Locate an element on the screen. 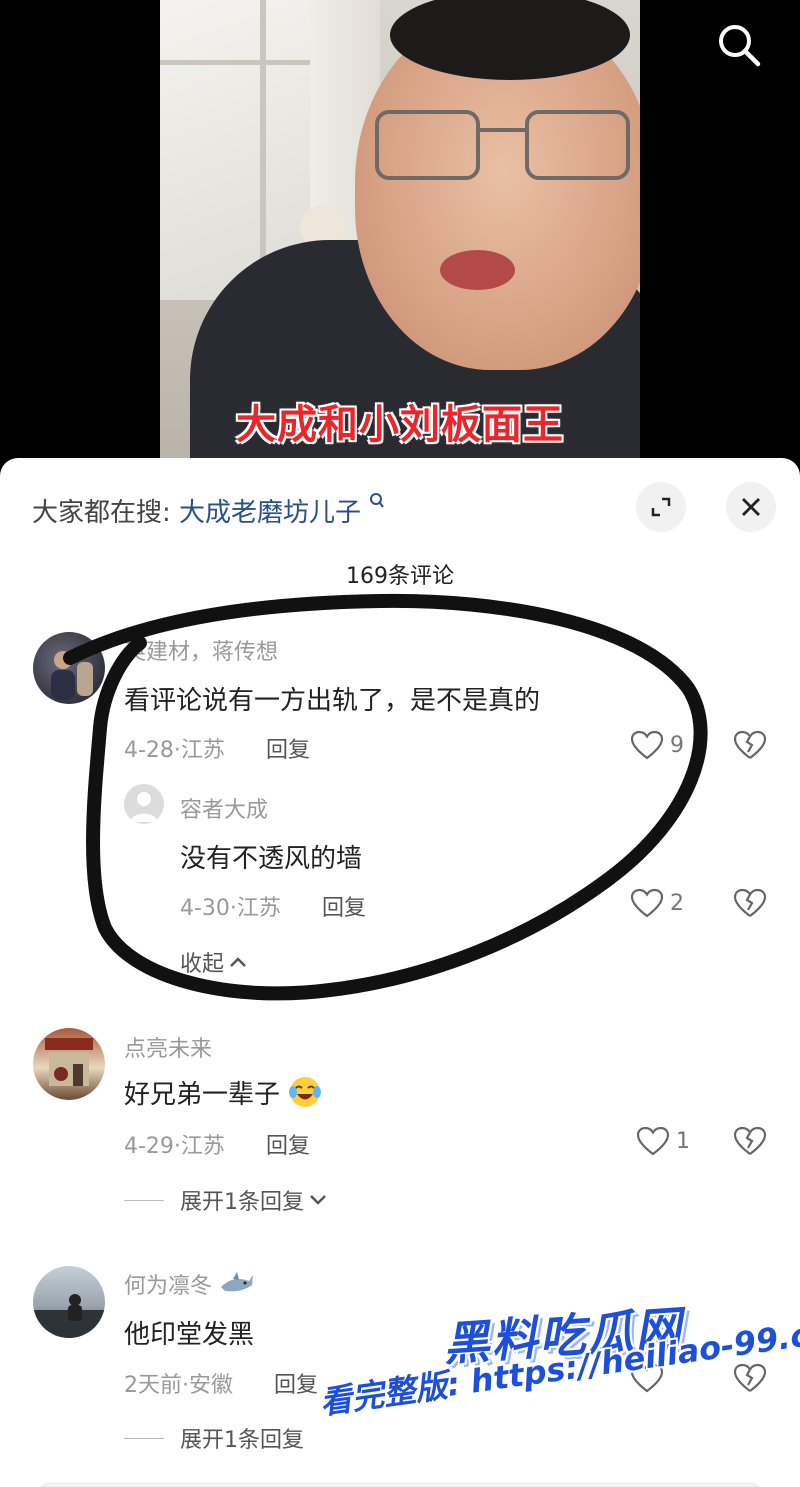 The height and width of the screenshot is (1487, 800). comment-author: 何为凛冬 is located at coordinates (189, 1285).